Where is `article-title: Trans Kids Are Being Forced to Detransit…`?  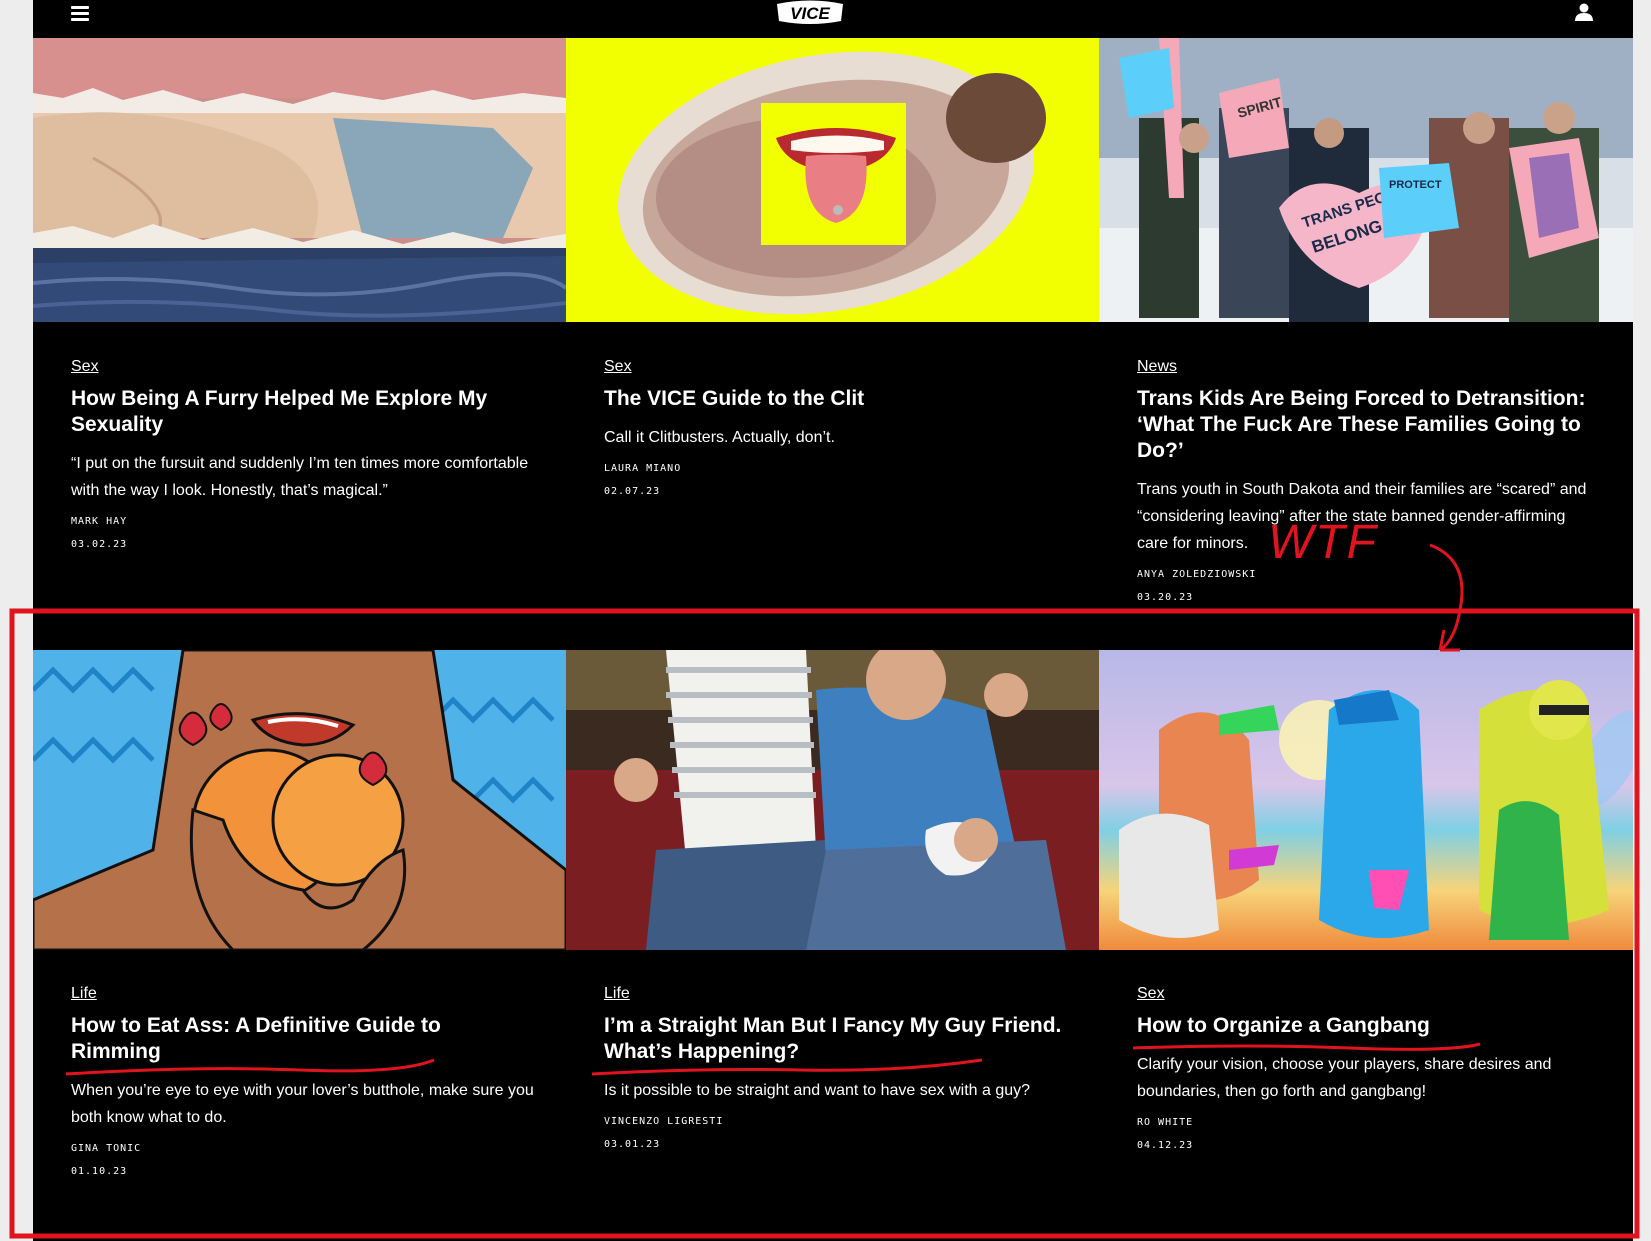
article-title: Trans Kids Are Being Forced to Detransit… is located at coordinates (1365, 425).